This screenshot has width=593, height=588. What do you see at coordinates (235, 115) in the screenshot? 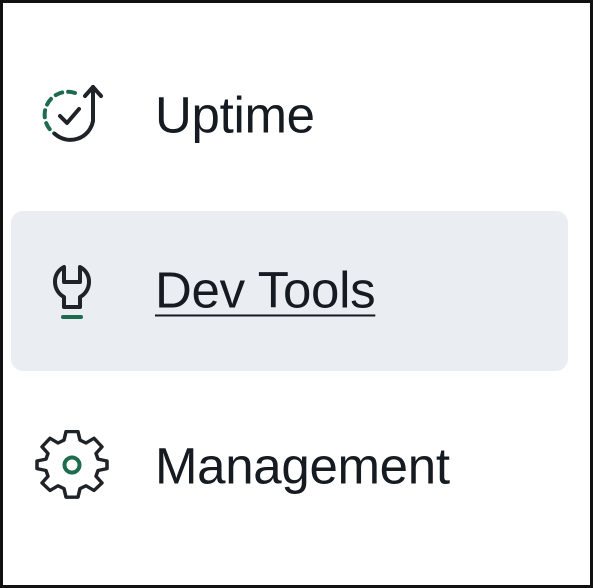
I see `nav-item-uptime-label: Uptime` at bounding box center [235, 115].